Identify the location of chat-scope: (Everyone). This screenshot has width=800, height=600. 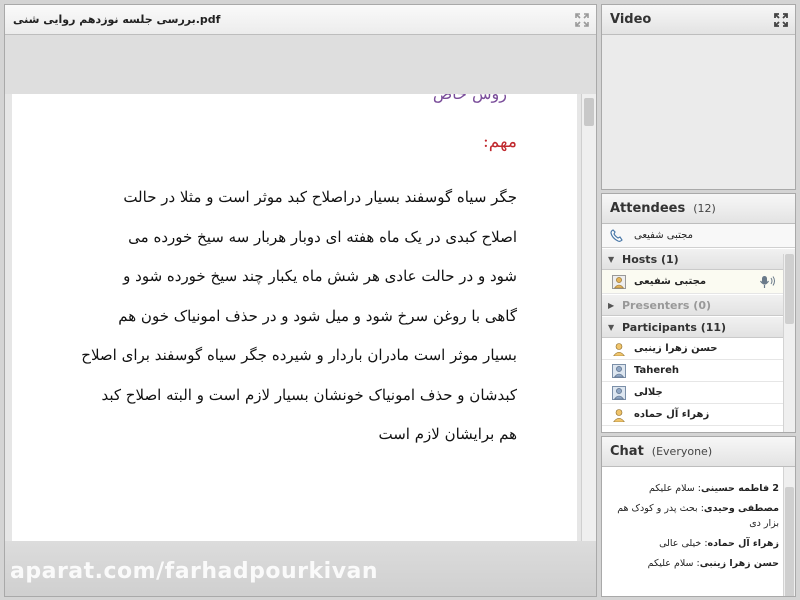
(682, 451).